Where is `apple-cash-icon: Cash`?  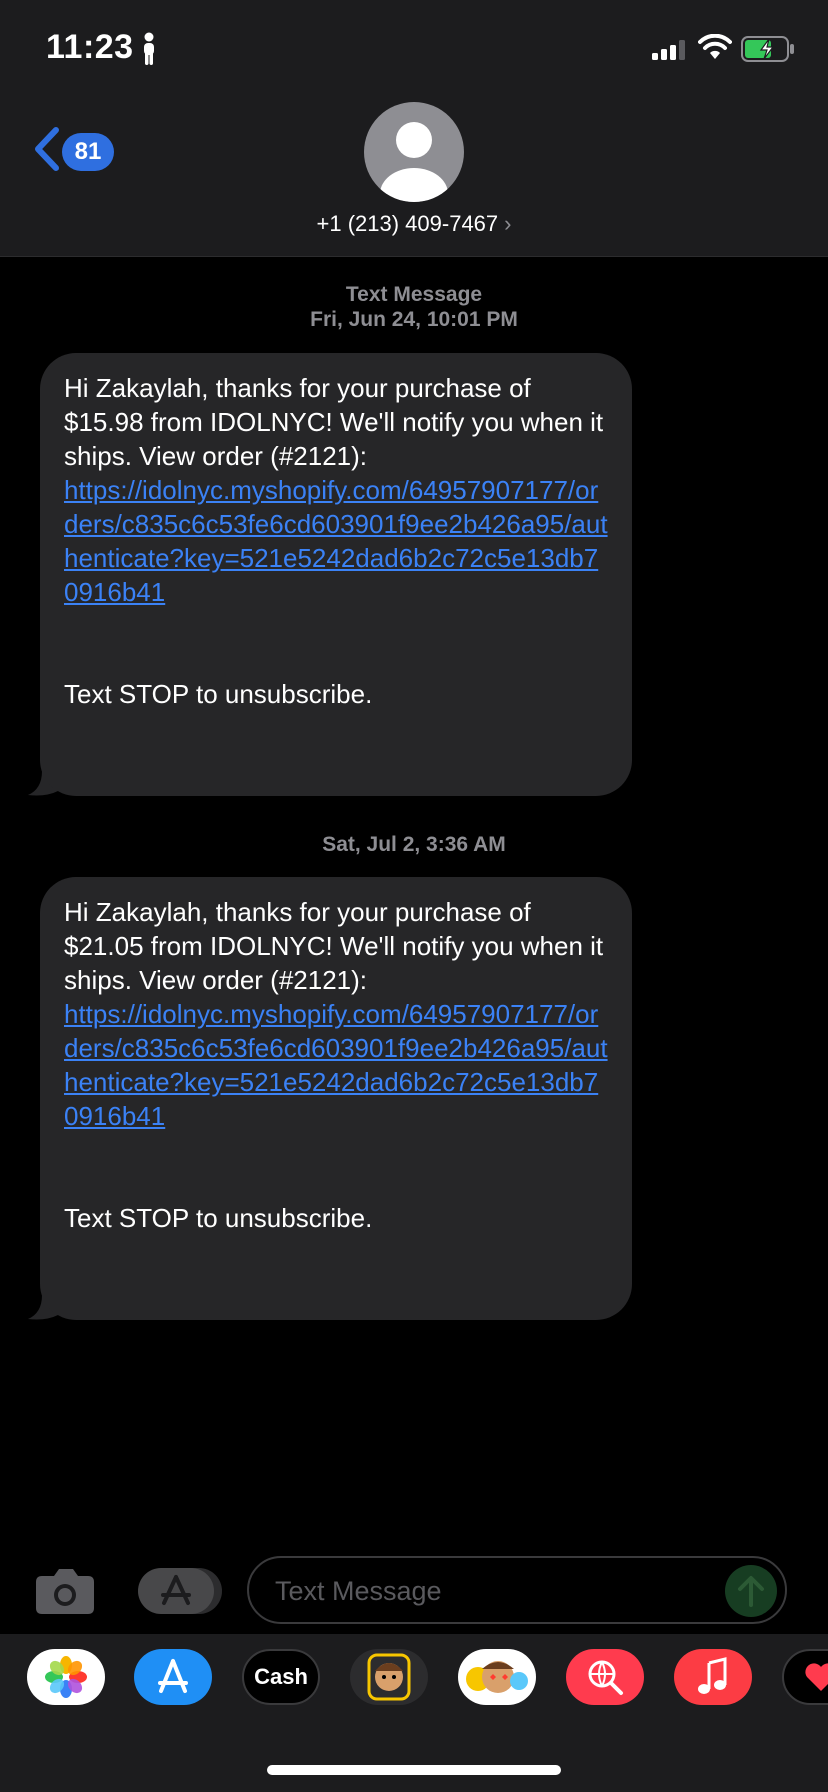
apple-cash-icon: Cash is located at coordinates (281, 1677).